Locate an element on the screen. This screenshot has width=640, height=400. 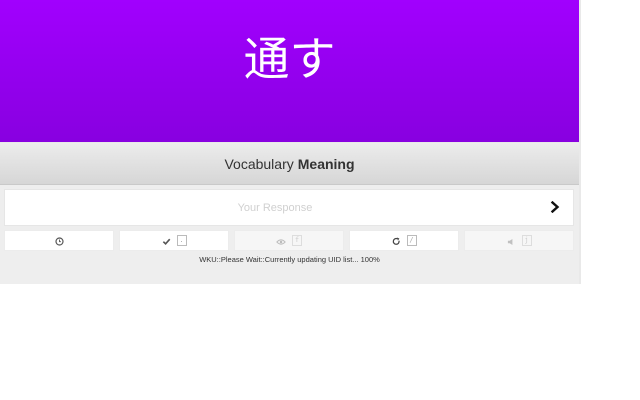
question-type-bar: Vocabulary Meaning is located at coordinates (289, 163).